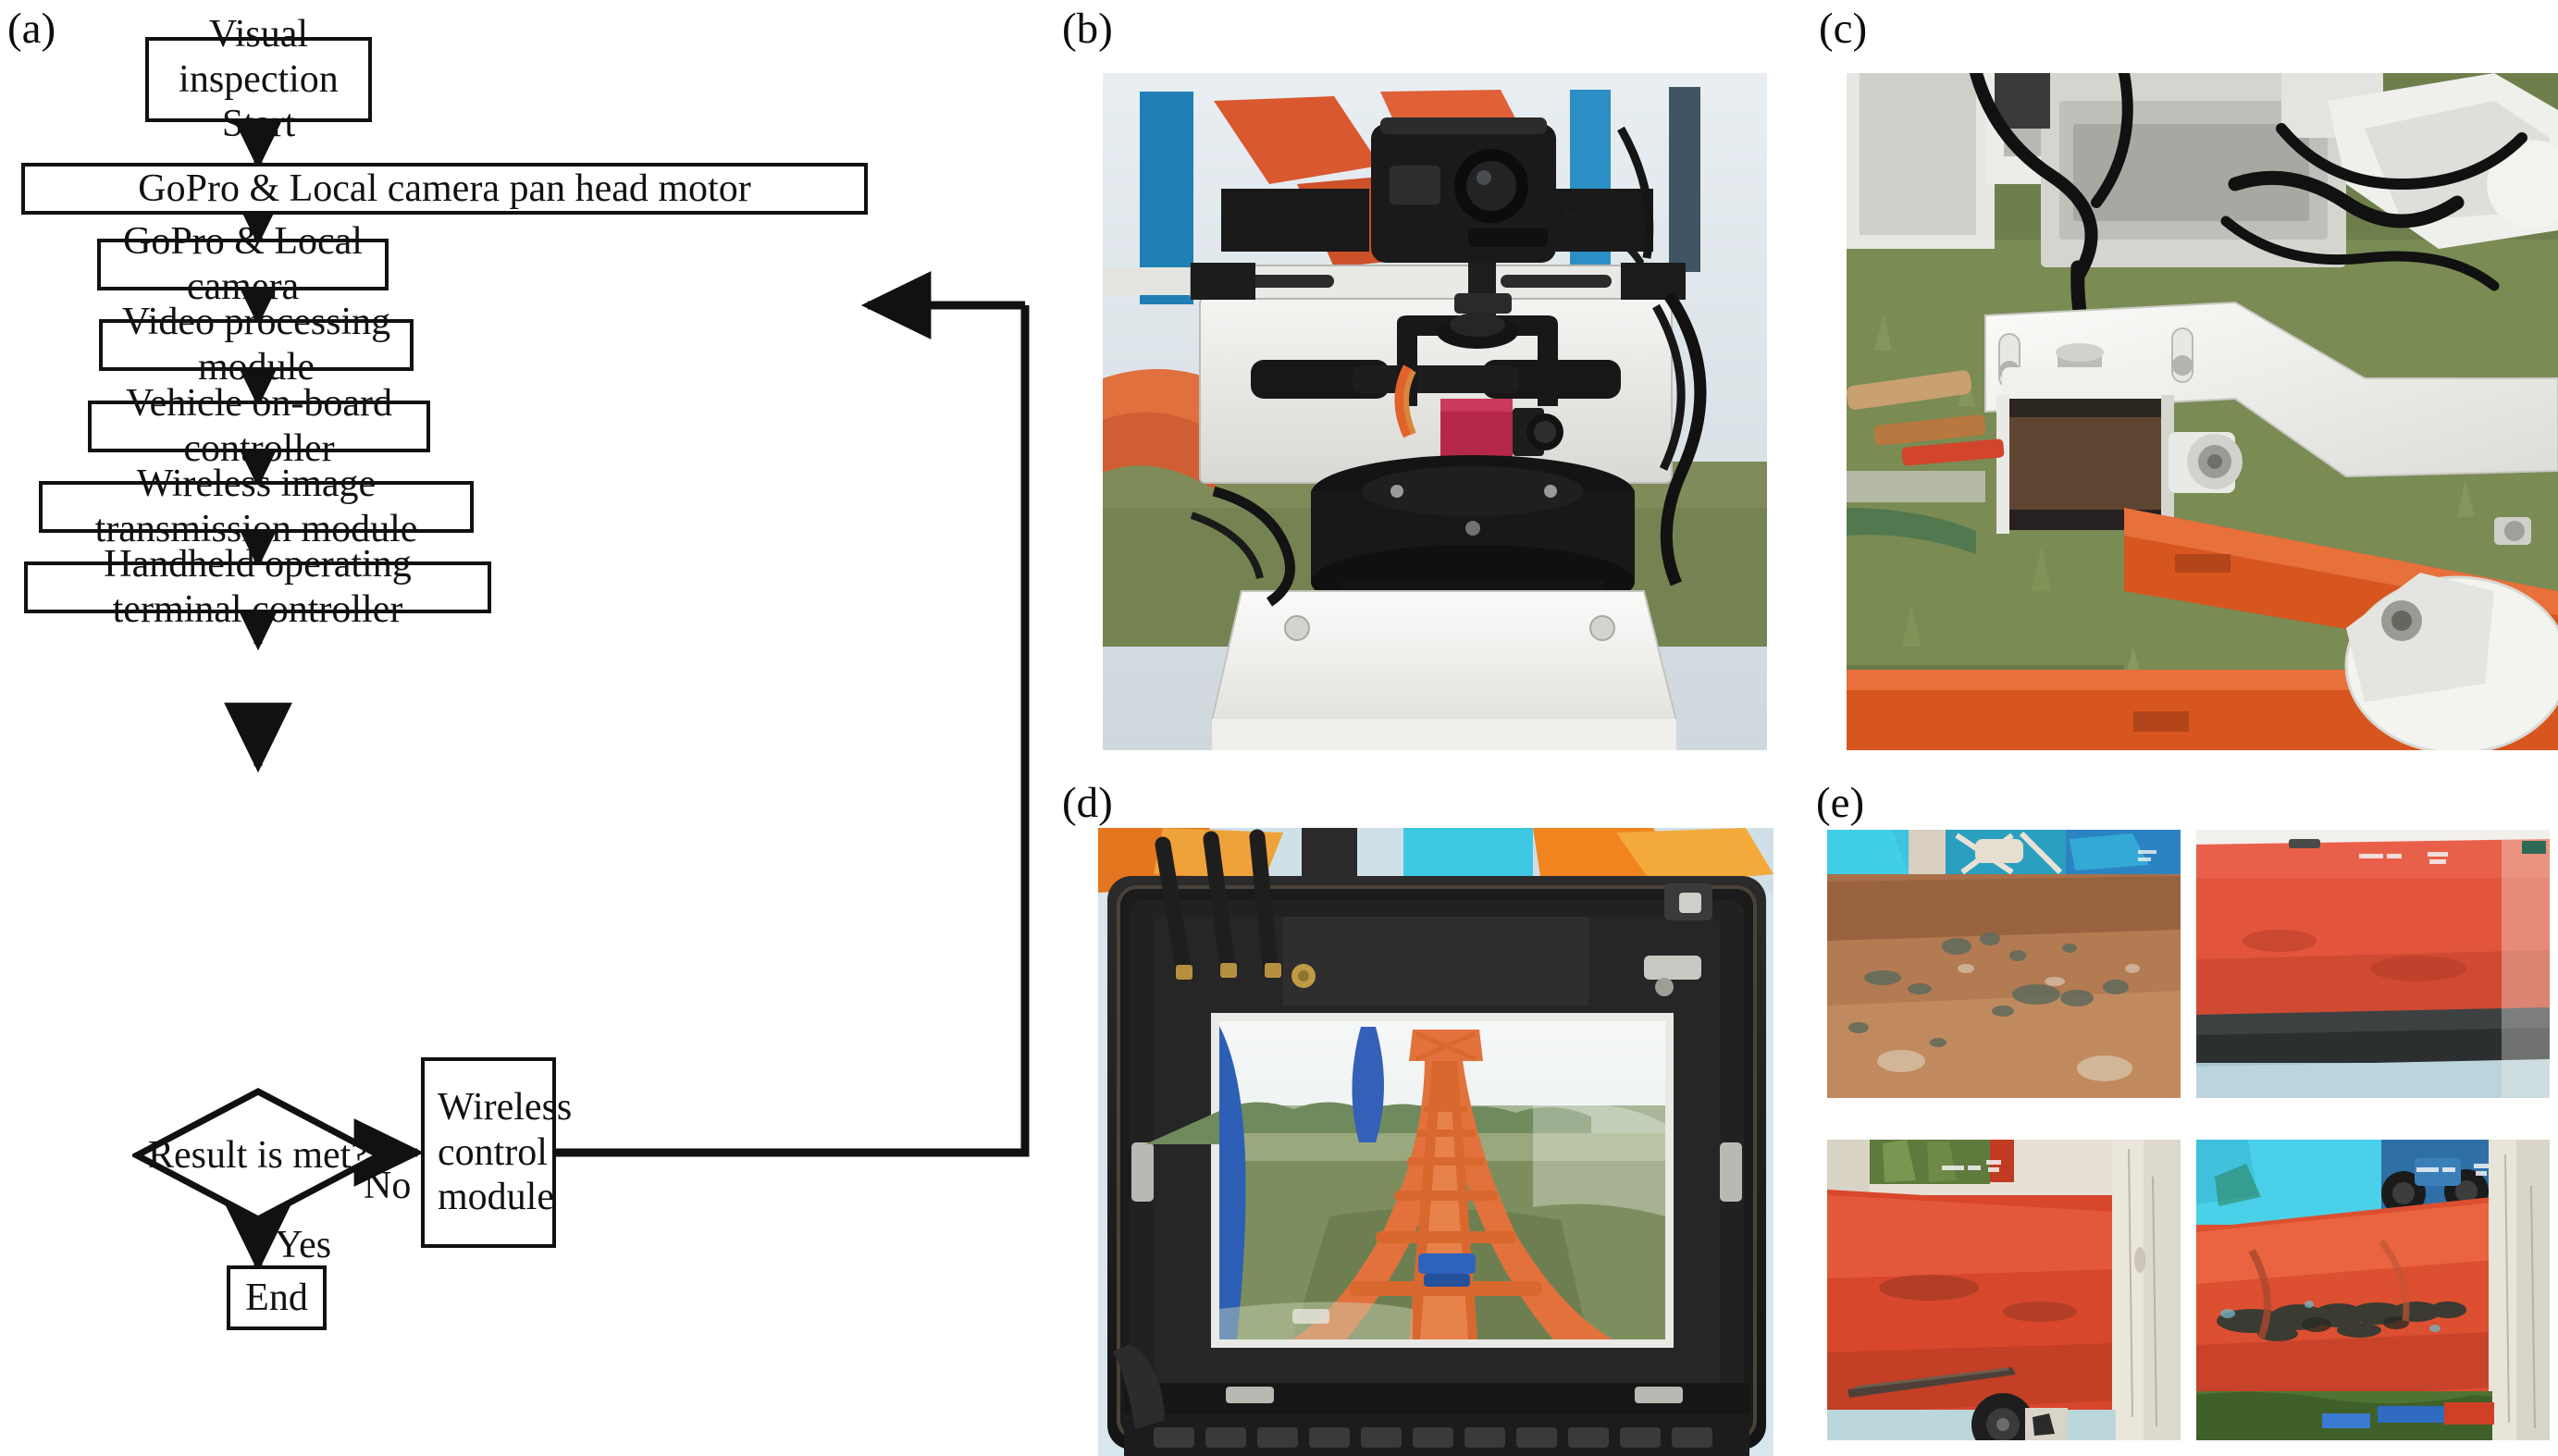  I want to click on flow-node-video-processing-label: Video processing module, so click(256, 345).